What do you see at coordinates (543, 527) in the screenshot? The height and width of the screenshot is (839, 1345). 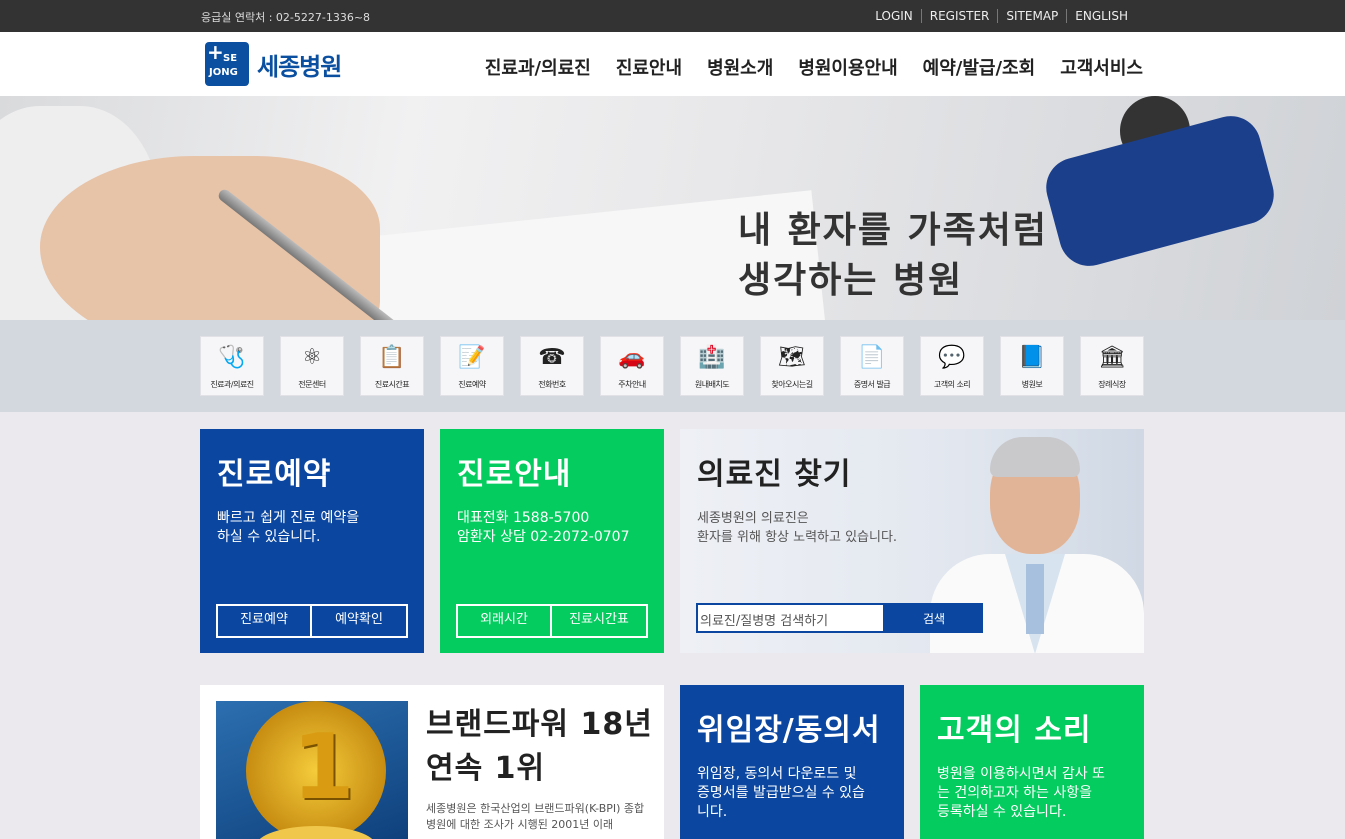 I see `guide-desc: 대표전화 1588-5700 암환자 상담 02-2072-0707` at bounding box center [543, 527].